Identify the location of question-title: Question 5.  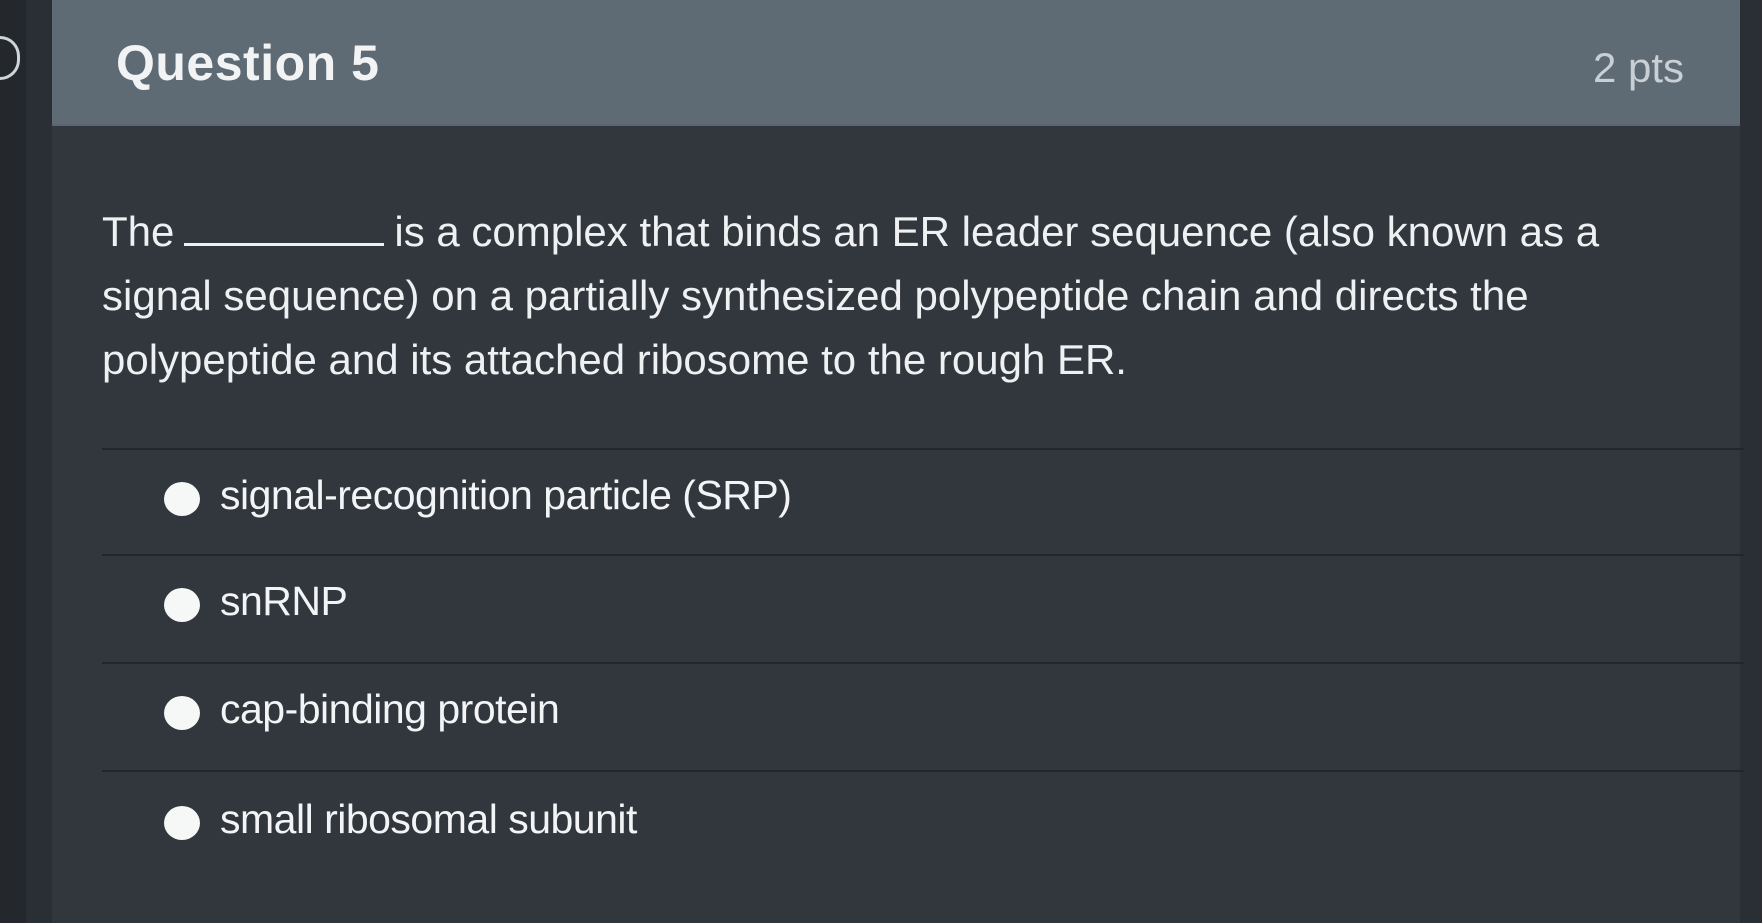
(248, 63).